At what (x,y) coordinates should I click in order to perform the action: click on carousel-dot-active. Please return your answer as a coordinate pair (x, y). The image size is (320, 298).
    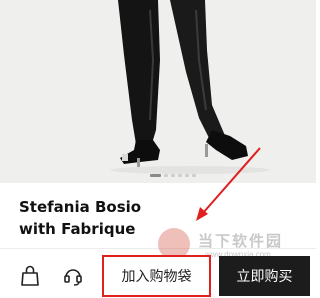
    Looking at the image, I should click on (155, 175).